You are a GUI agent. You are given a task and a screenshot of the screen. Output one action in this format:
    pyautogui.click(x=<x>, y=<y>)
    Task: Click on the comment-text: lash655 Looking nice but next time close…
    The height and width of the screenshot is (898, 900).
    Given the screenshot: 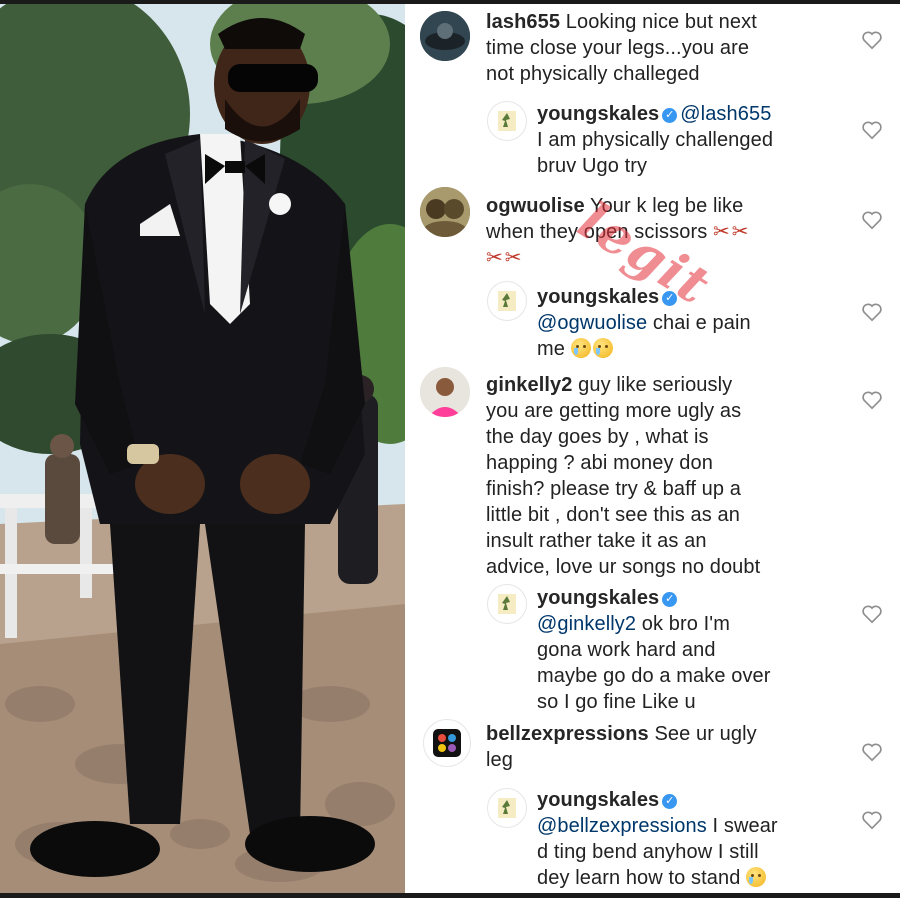 What is the action you would take?
    pyautogui.click(x=621, y=48)
    